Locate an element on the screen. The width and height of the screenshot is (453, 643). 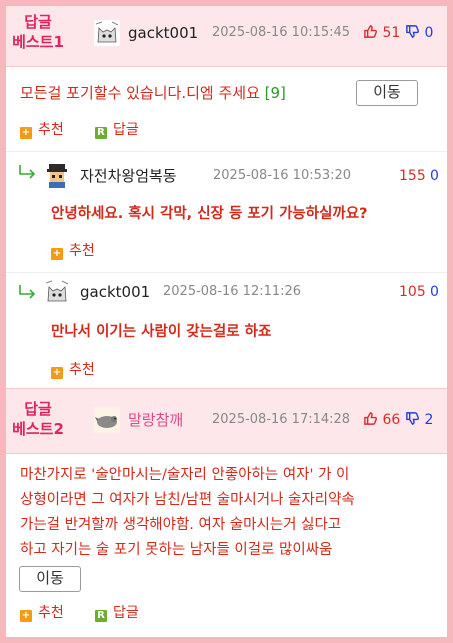
best1-badge: 답글 베스트1 is located at coordinates (38, 32).